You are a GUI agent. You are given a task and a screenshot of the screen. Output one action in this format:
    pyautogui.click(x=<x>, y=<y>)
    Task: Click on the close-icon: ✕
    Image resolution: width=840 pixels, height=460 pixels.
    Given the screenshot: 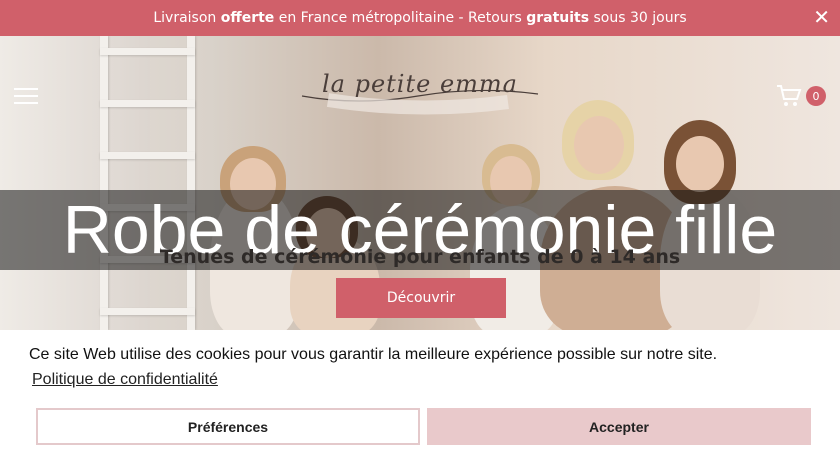 What is the action you would take?
    pyautogui.click(x=821, y=17)
    